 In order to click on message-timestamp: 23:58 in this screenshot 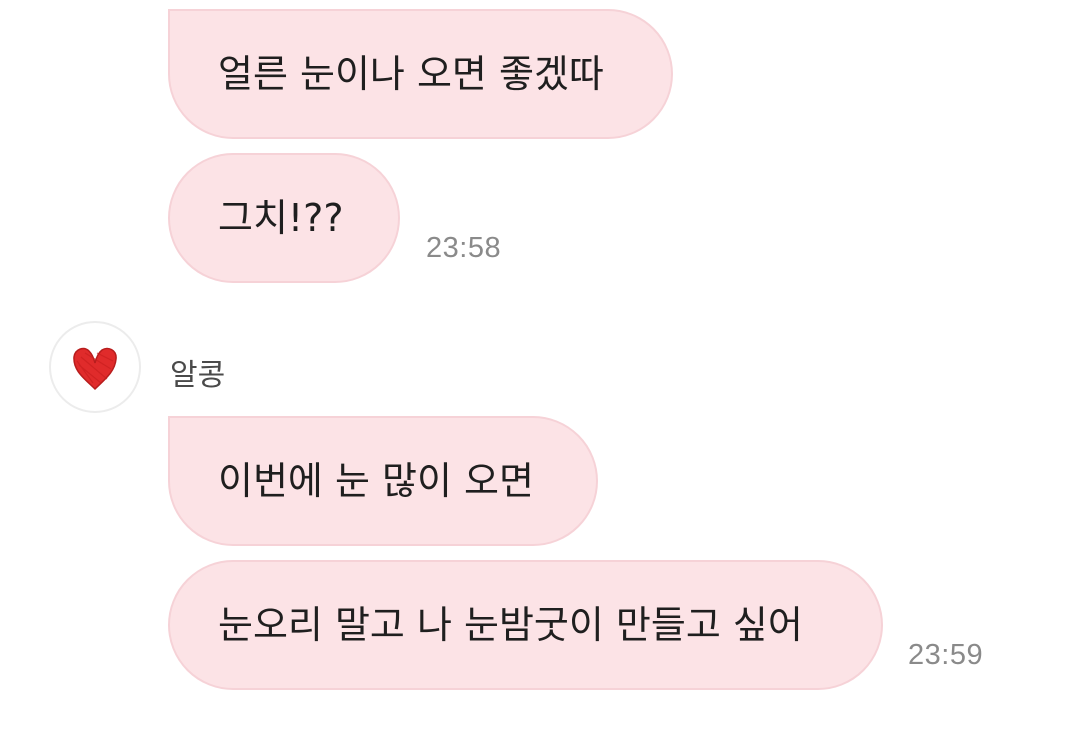, I will do `click(464, 248)`.